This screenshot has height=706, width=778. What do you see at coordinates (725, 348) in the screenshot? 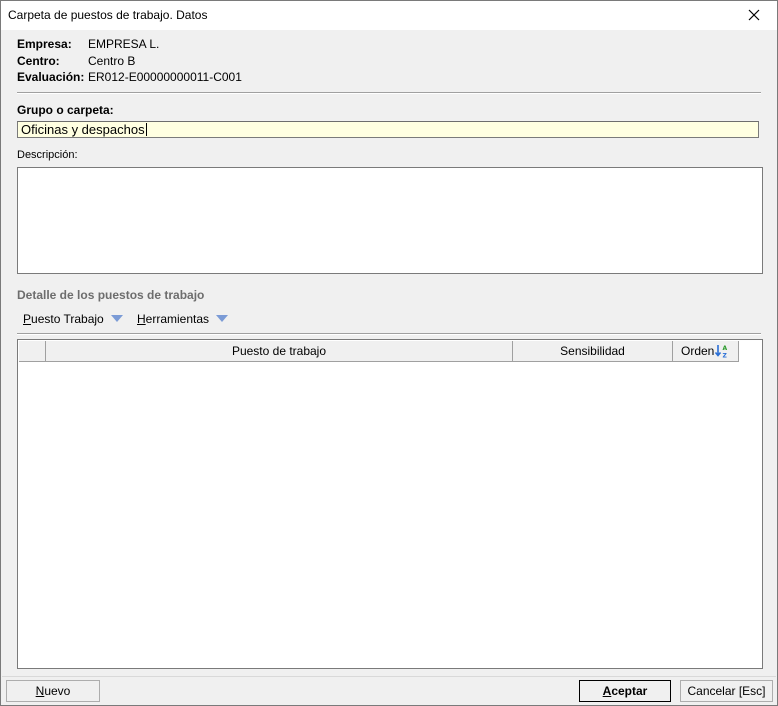
I see `svg-text: A` at bounding box center [725, 348].